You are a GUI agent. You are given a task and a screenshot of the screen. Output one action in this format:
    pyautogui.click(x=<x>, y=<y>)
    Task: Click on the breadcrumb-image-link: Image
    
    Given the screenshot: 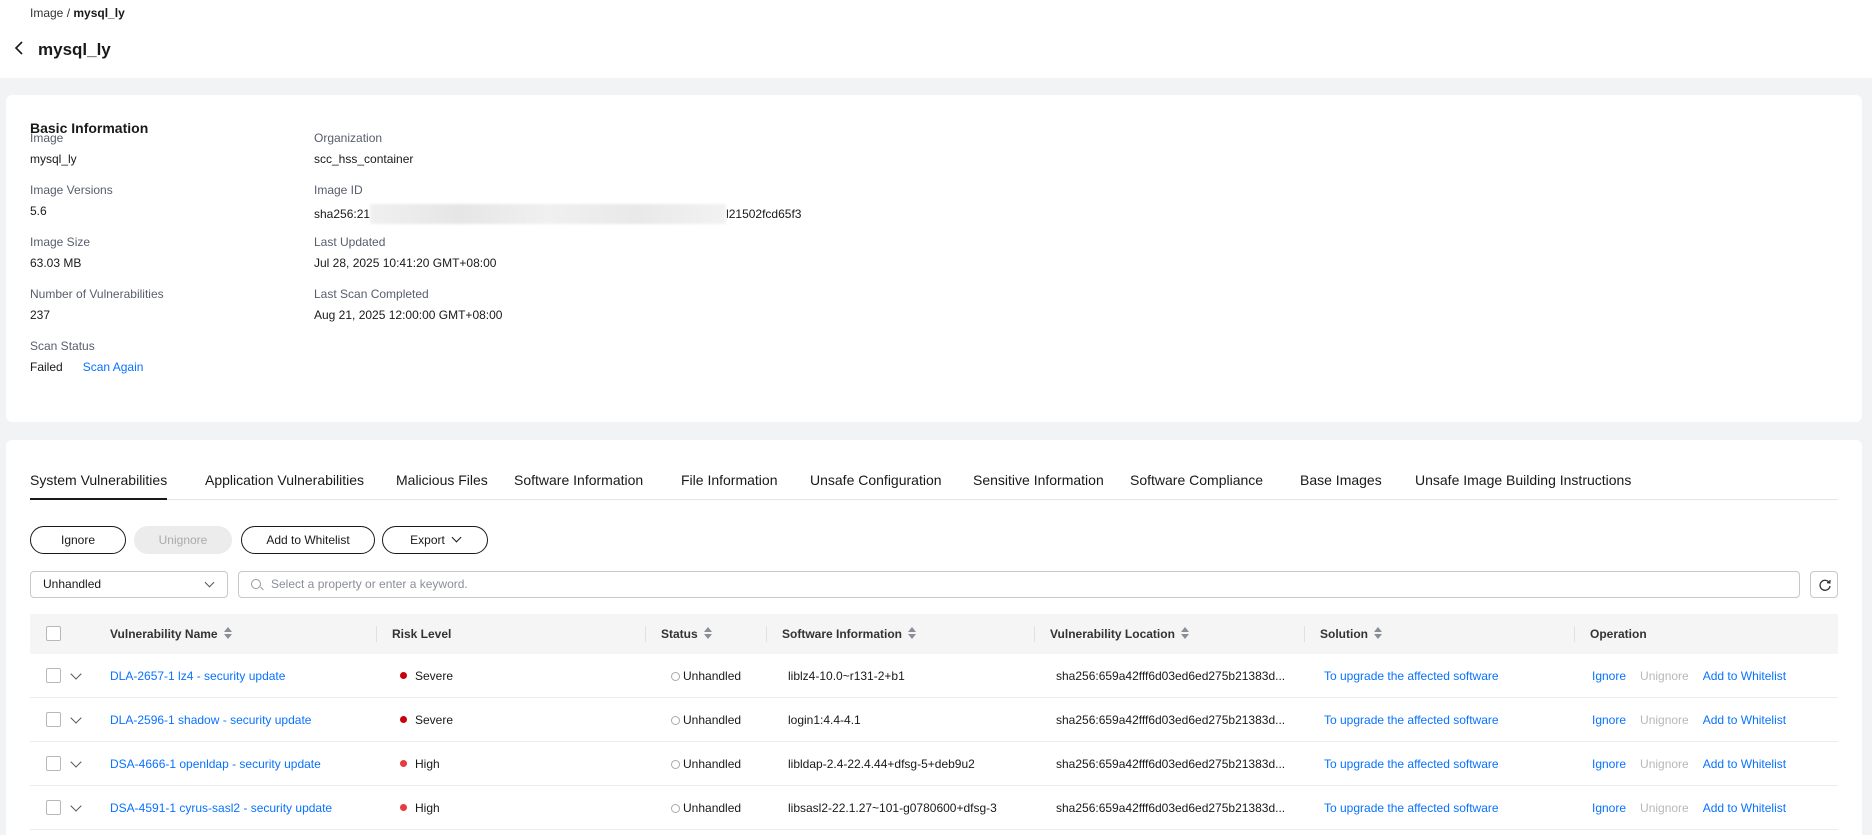 What is the action you would take?
    pyautogui.click(x=46, y=13)
    